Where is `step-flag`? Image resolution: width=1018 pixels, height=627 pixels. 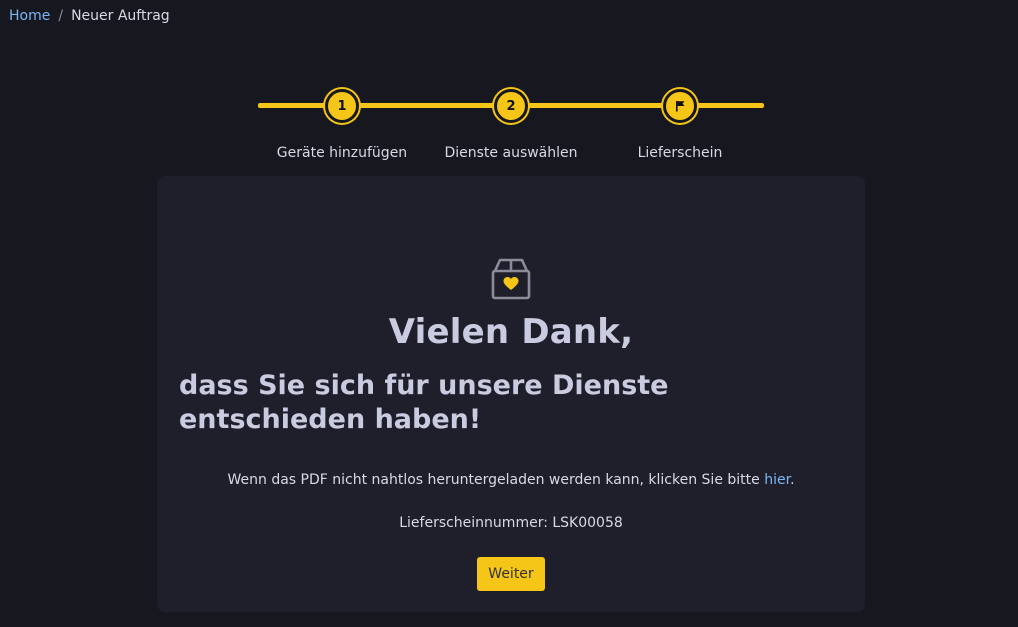 step-flag is located at coordinates (680, 106).